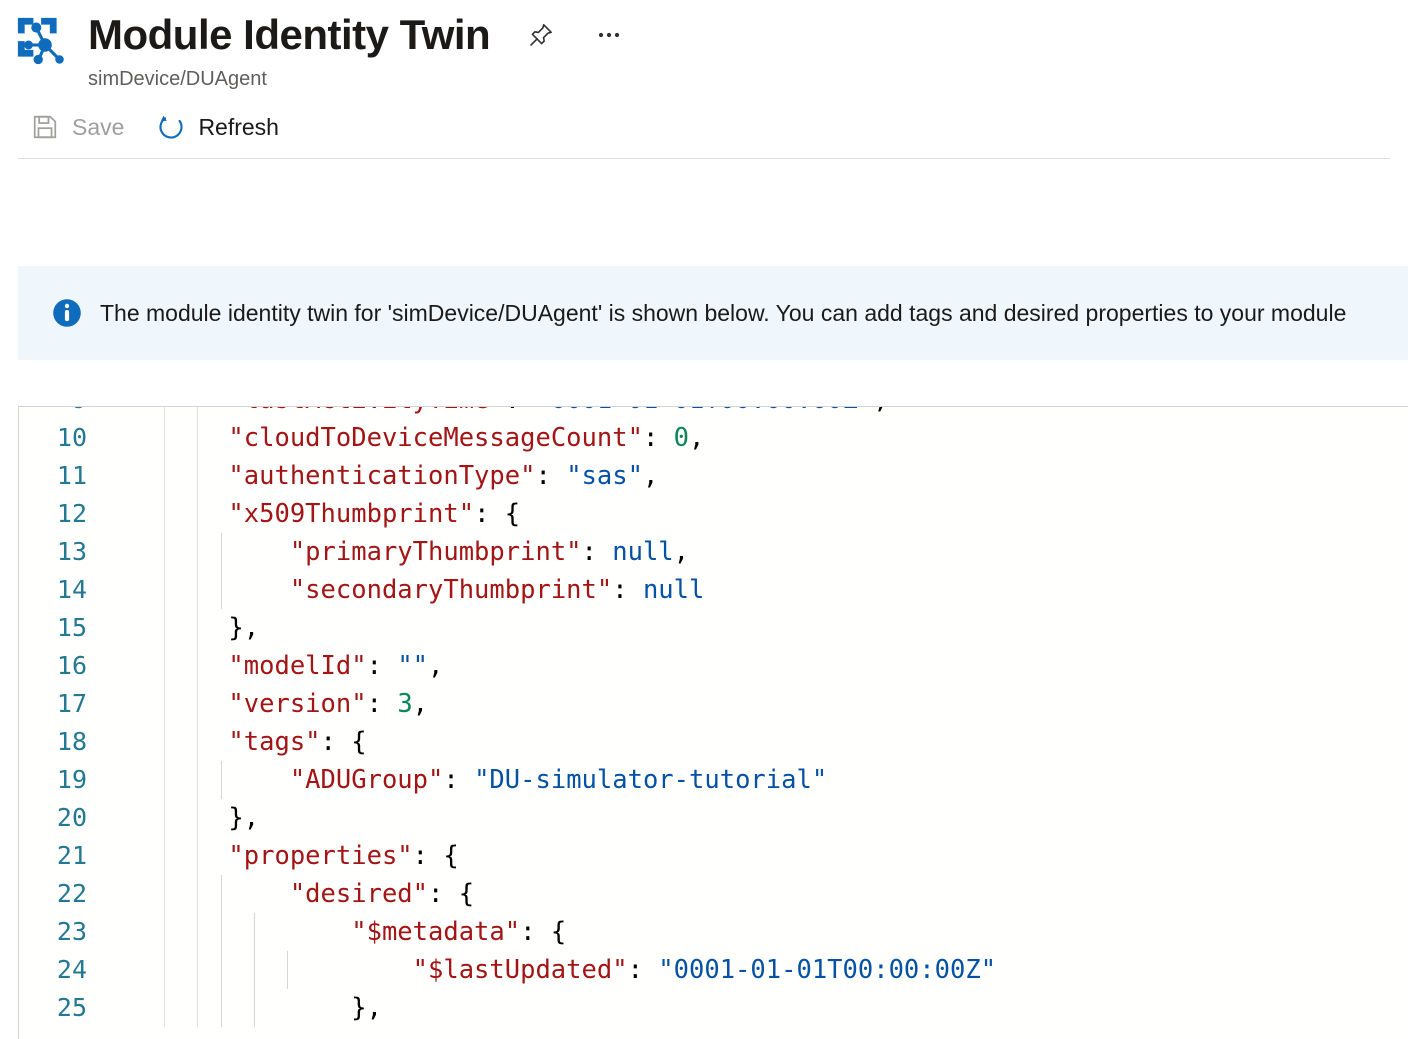 This screenshot has width=1408, height=1039. I want to click on pin-icon, so click(541, 35).